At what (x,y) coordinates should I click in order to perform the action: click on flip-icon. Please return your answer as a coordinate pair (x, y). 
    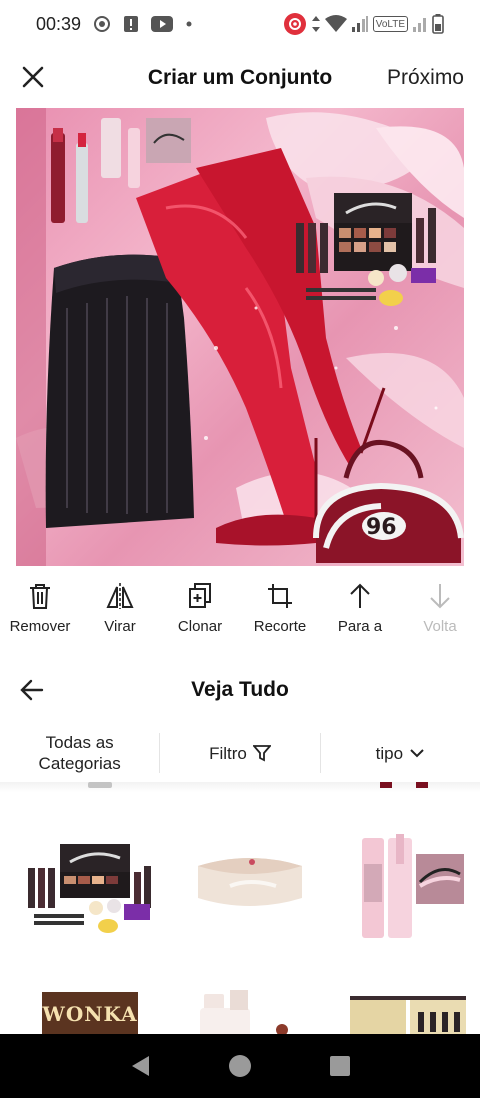
    Looking at the image, I should click on (120, 596).